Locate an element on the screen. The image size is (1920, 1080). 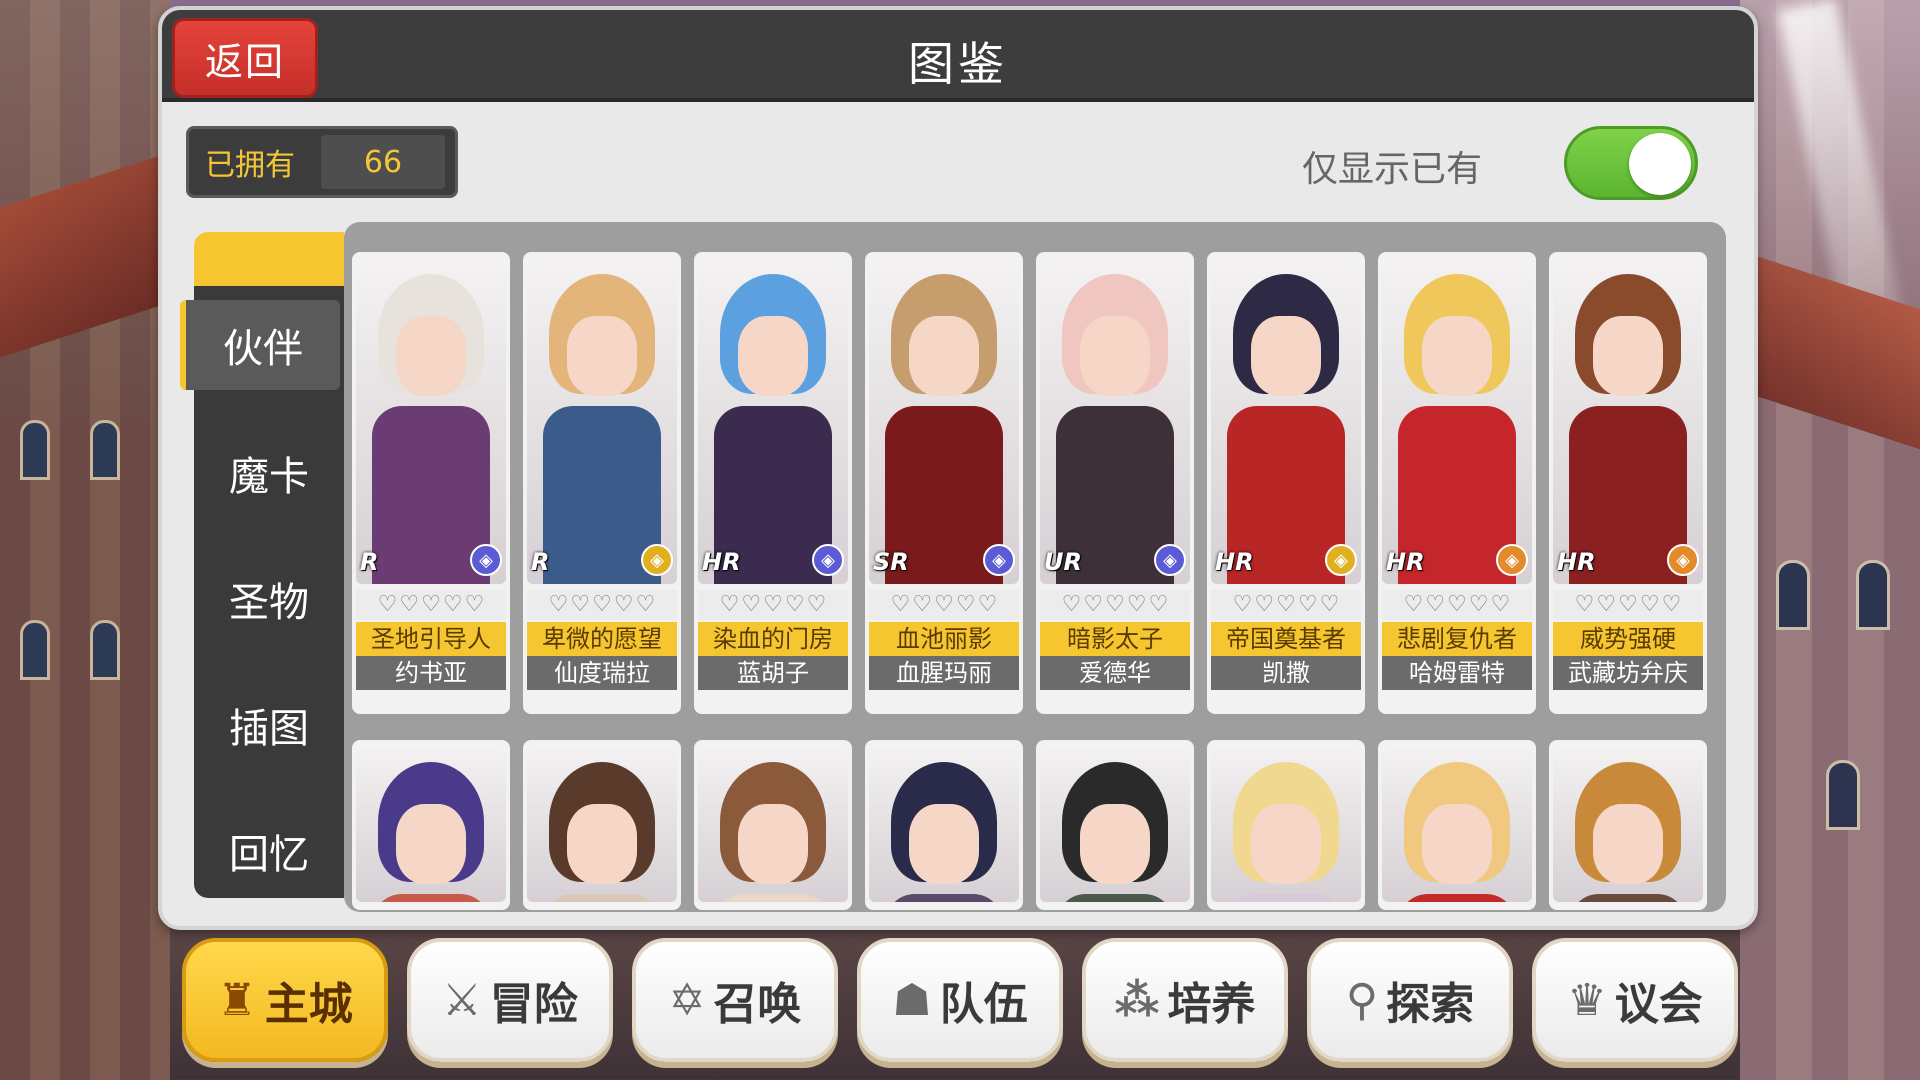
background-right is located at coordinates (1830, 540).